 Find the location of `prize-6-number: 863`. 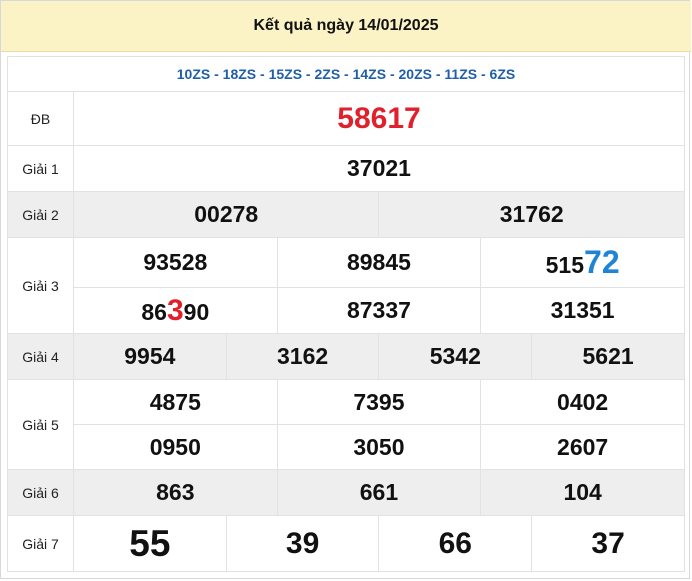

prize-6-number: 863 is located at coordinates (175, 492).